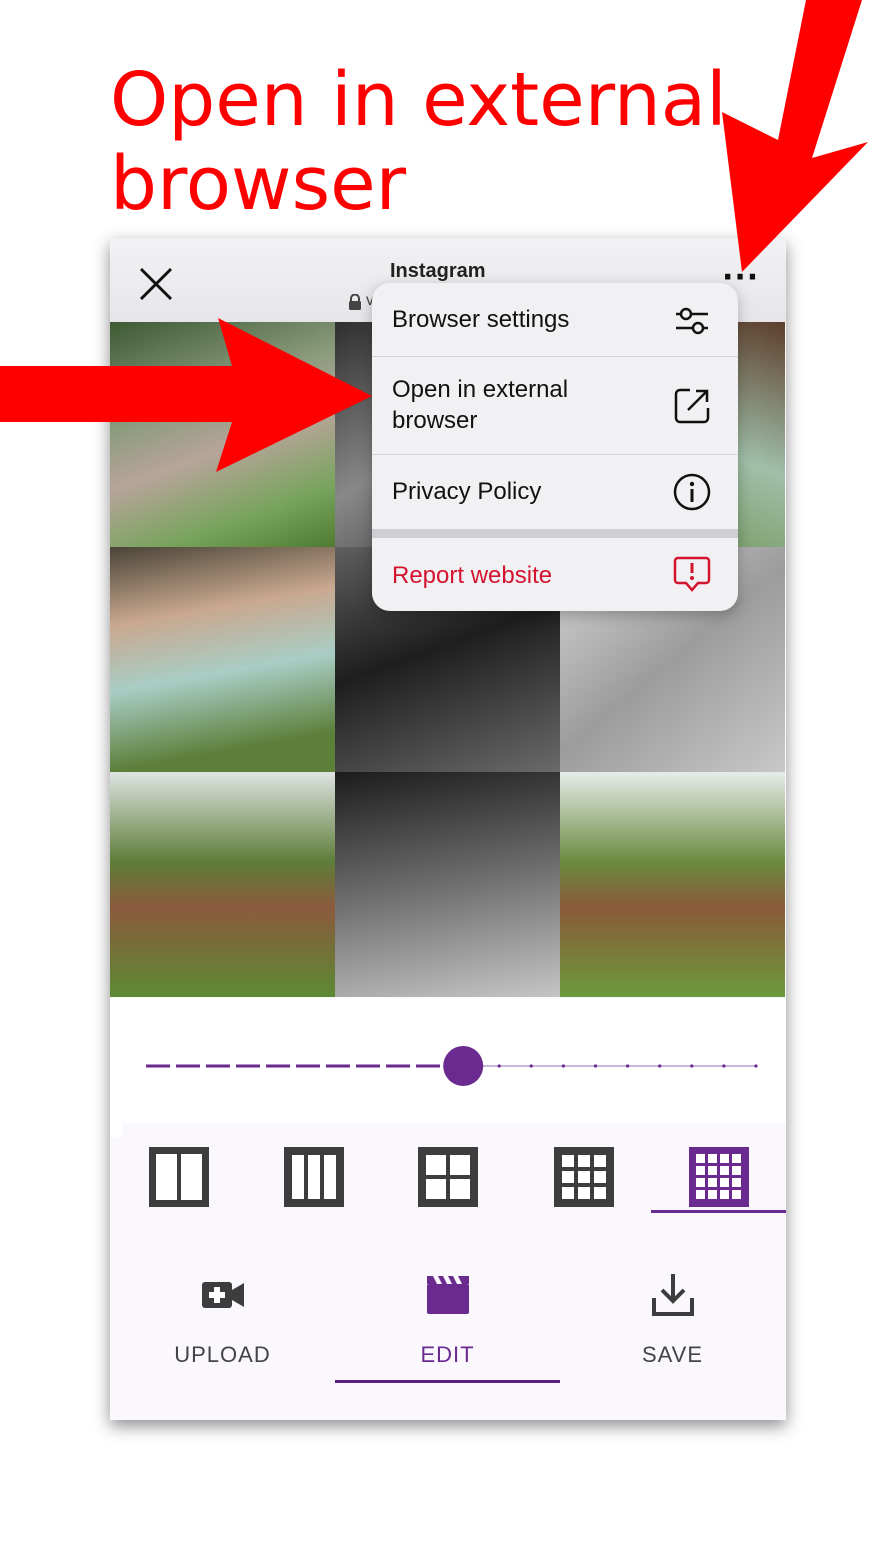 This screenshot has width=884, height=1546. Describe the element at coordinates (179, 1177) in the screenshot. I see `layout-2-columns-icon` at that location.